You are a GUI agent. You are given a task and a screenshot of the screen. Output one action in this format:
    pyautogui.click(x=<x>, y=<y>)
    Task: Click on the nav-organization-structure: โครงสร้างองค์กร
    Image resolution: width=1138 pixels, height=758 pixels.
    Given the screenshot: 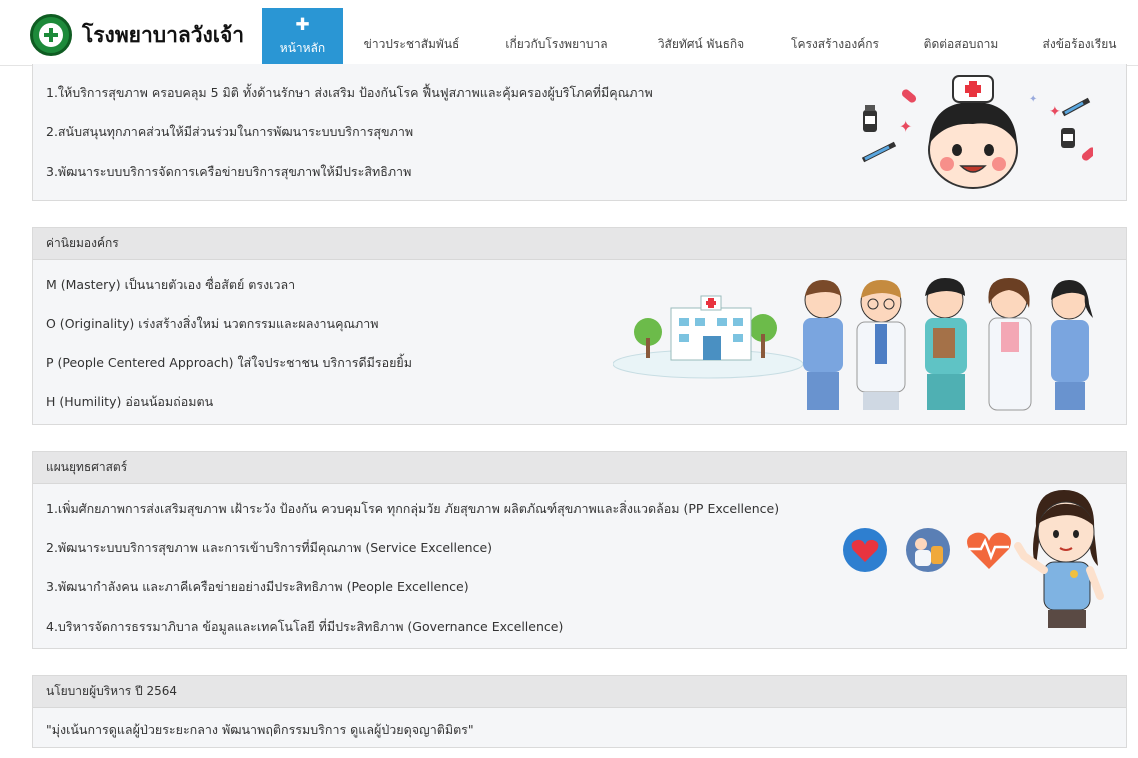 What is the action you would take?
    pyautogui.click(x=835, y=37)
    